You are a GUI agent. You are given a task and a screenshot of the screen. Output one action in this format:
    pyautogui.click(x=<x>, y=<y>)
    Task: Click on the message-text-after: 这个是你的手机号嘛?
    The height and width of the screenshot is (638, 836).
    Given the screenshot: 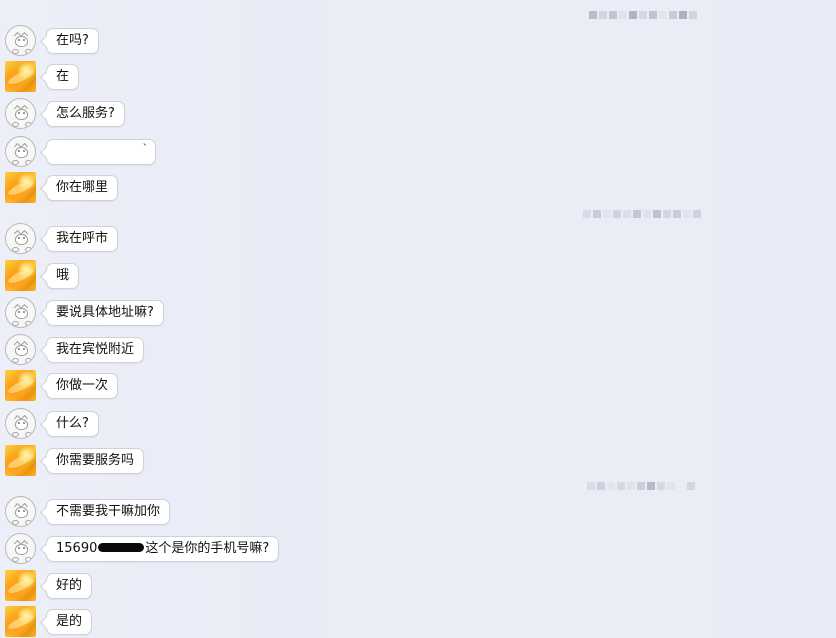 What is the action you would take?
    pyautogui.click(x=207, y=548)
    